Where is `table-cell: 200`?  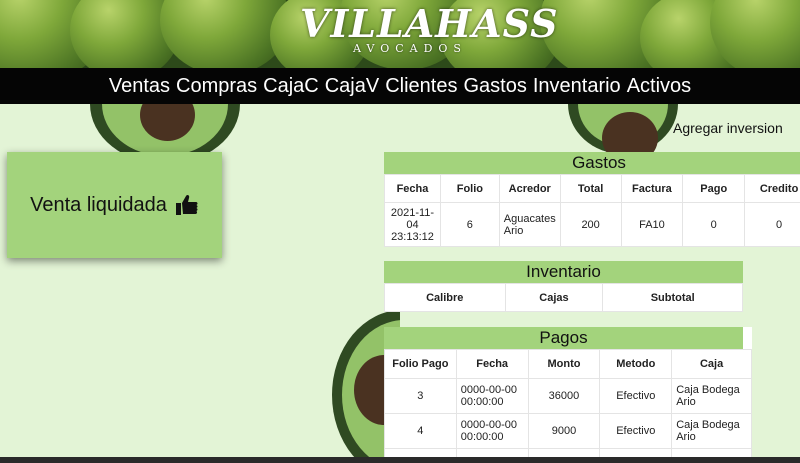
table-cell: 200 is located at coordinates (590, 224).